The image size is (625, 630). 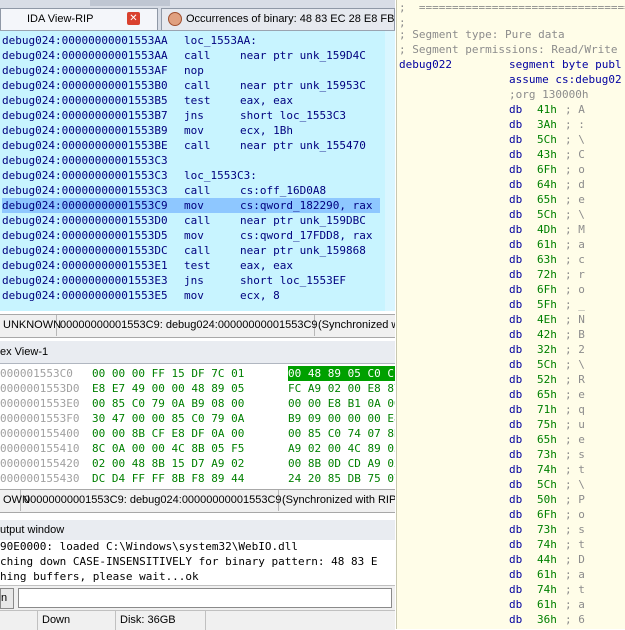 I want to click on data-byte-line: db 50h ; P, so click(x=511, y=499).